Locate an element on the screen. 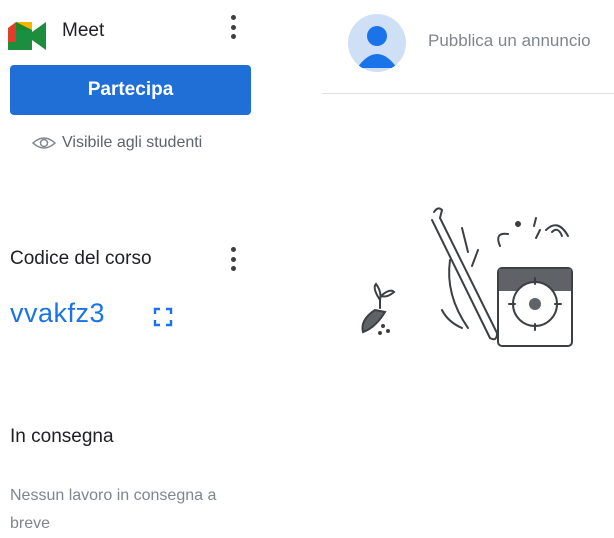 This screenshot has width=614, height=538. due-empty-text: Nessun lavoro in consegna a breve is located at coordinates (113, 509).